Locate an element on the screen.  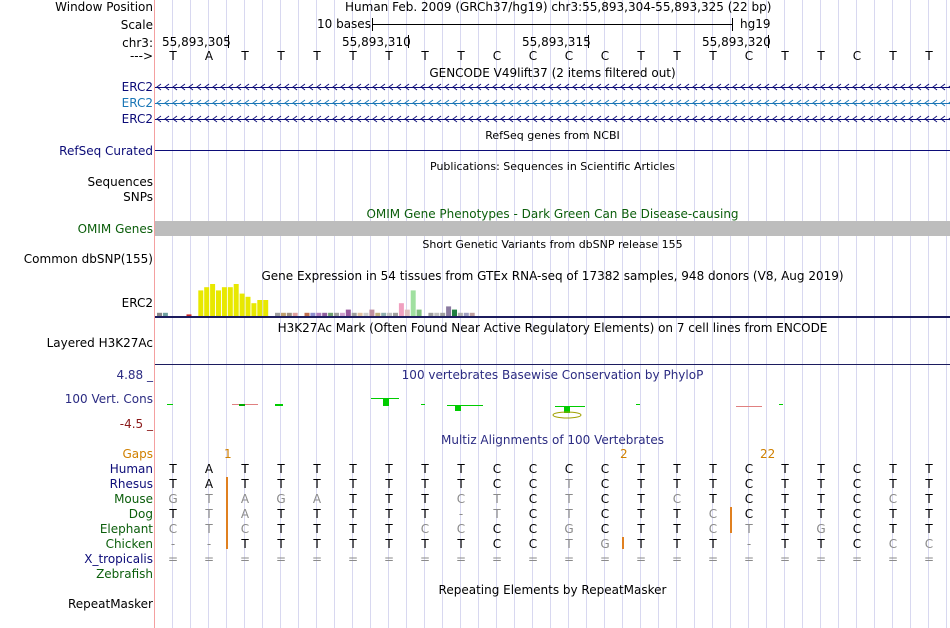
gtex-expression-chart is located at coordinates (552, 300).